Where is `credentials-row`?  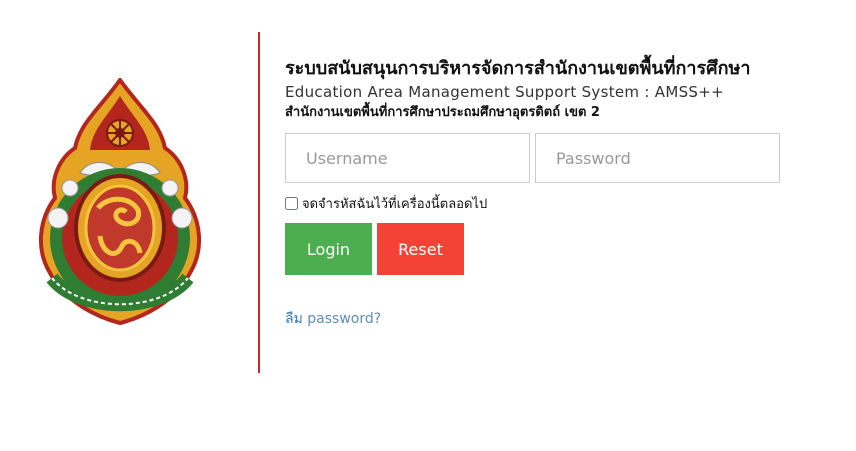
credentials-row is located at coordinates (555, 158).